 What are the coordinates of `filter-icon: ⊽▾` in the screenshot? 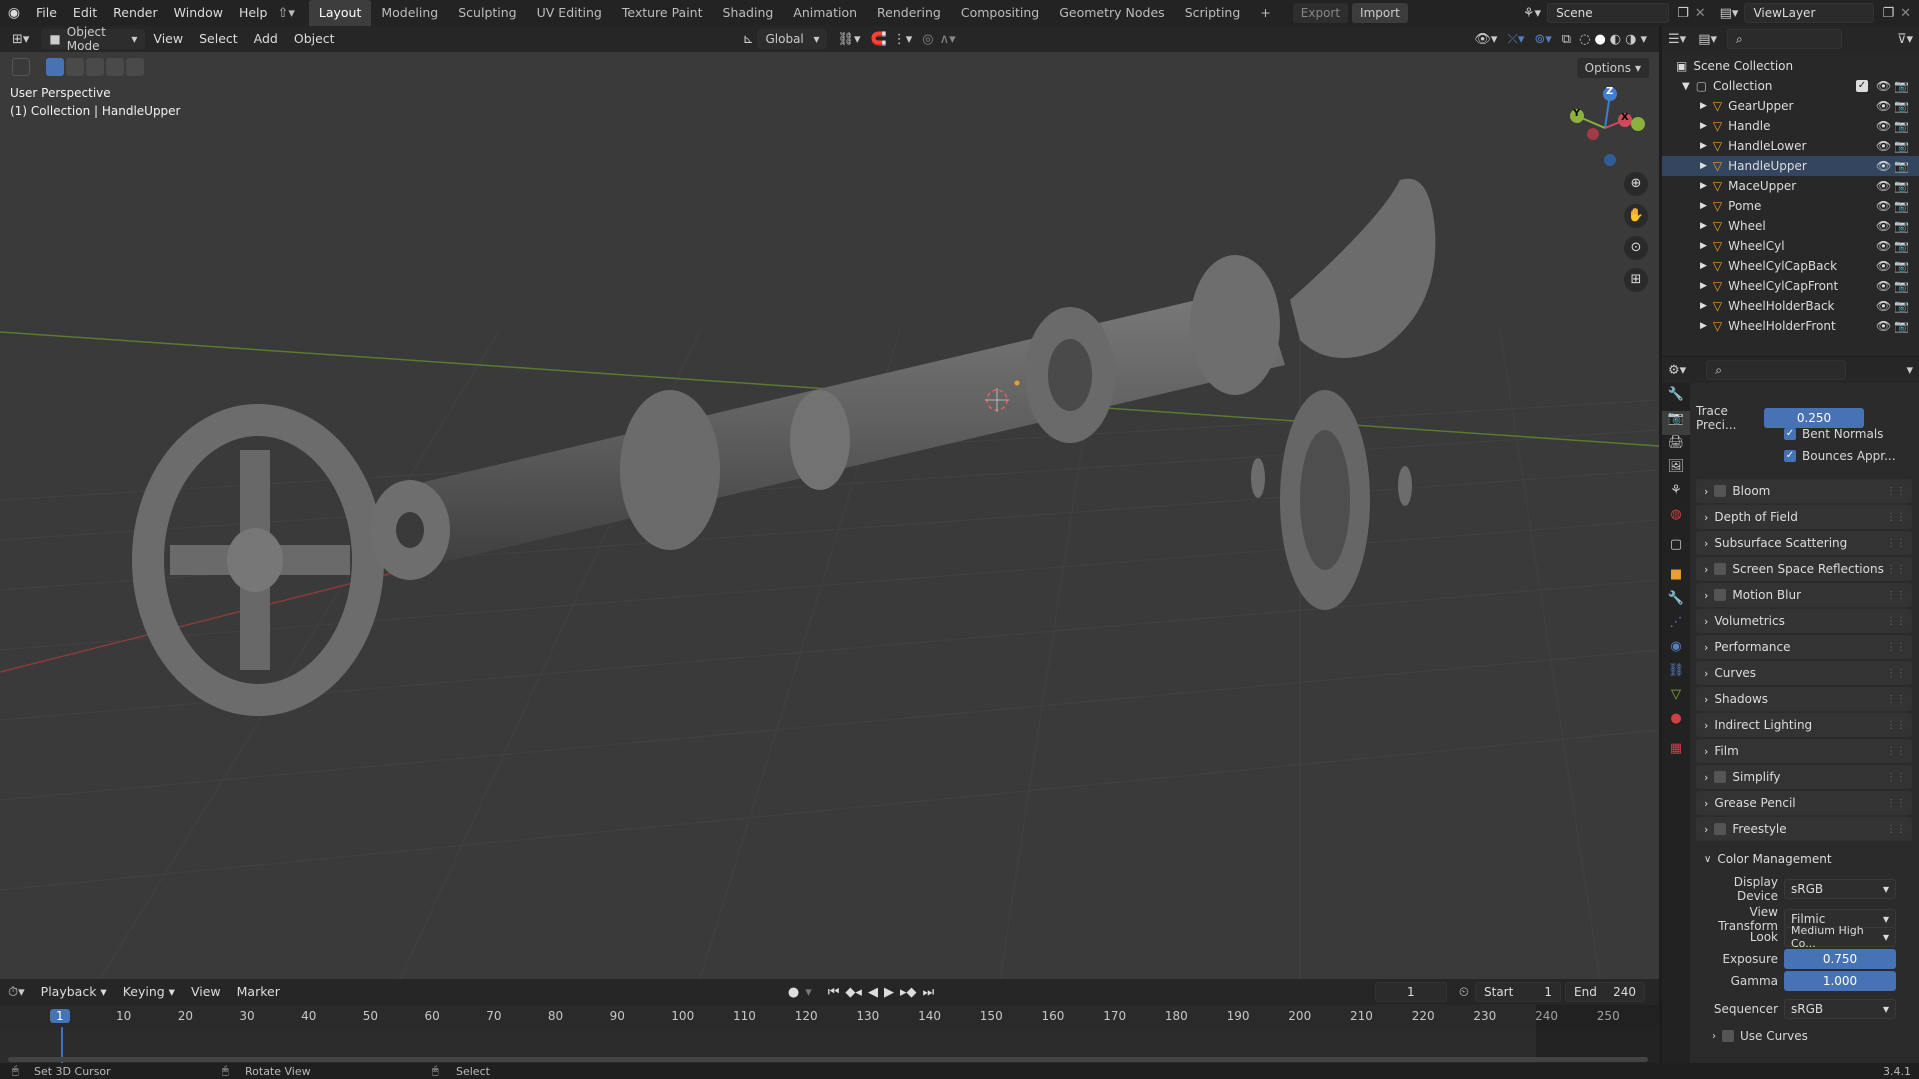 It's located at (1905, 39).